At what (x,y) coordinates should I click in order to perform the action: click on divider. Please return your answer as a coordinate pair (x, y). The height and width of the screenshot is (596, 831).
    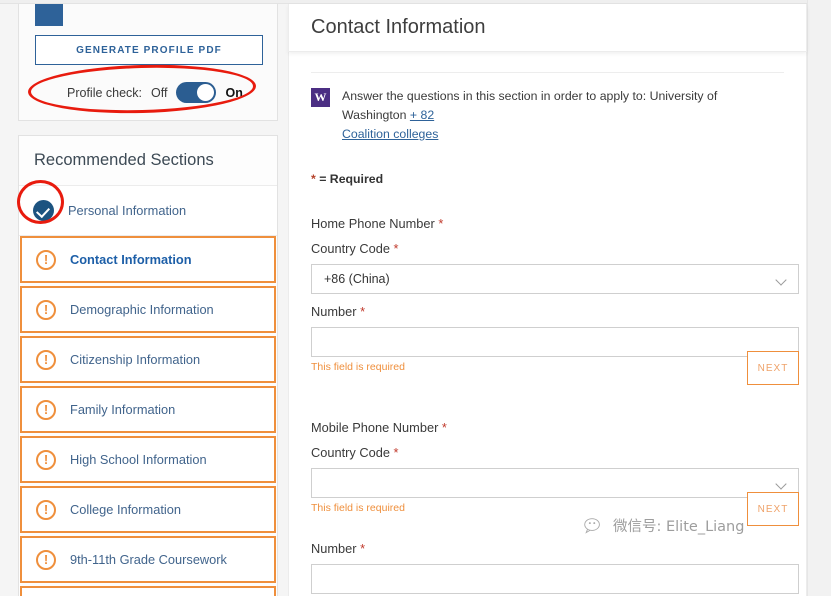
    Looking at the image, I should click on (547, 72).